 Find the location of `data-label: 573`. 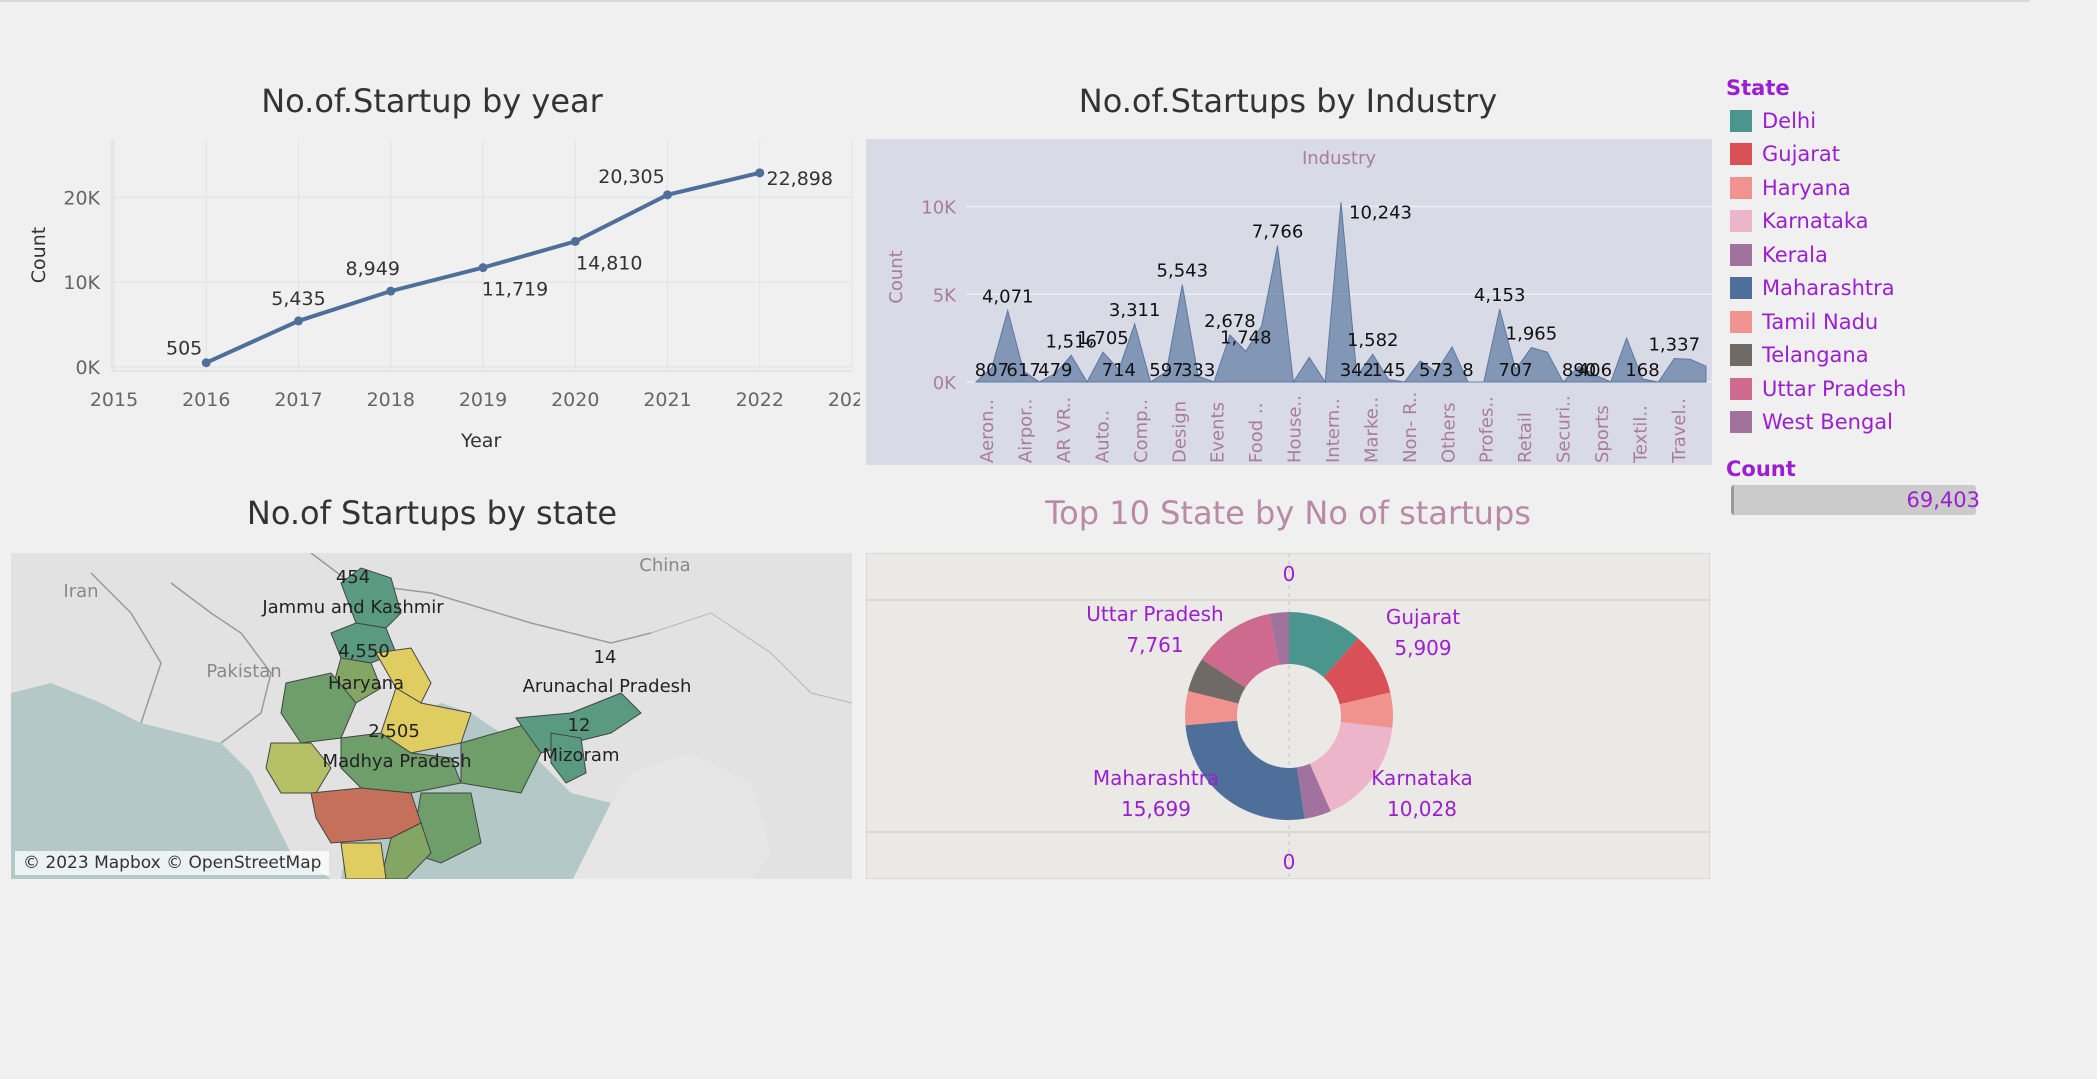

data-label: 573 is located at coordinates (1436, 370).